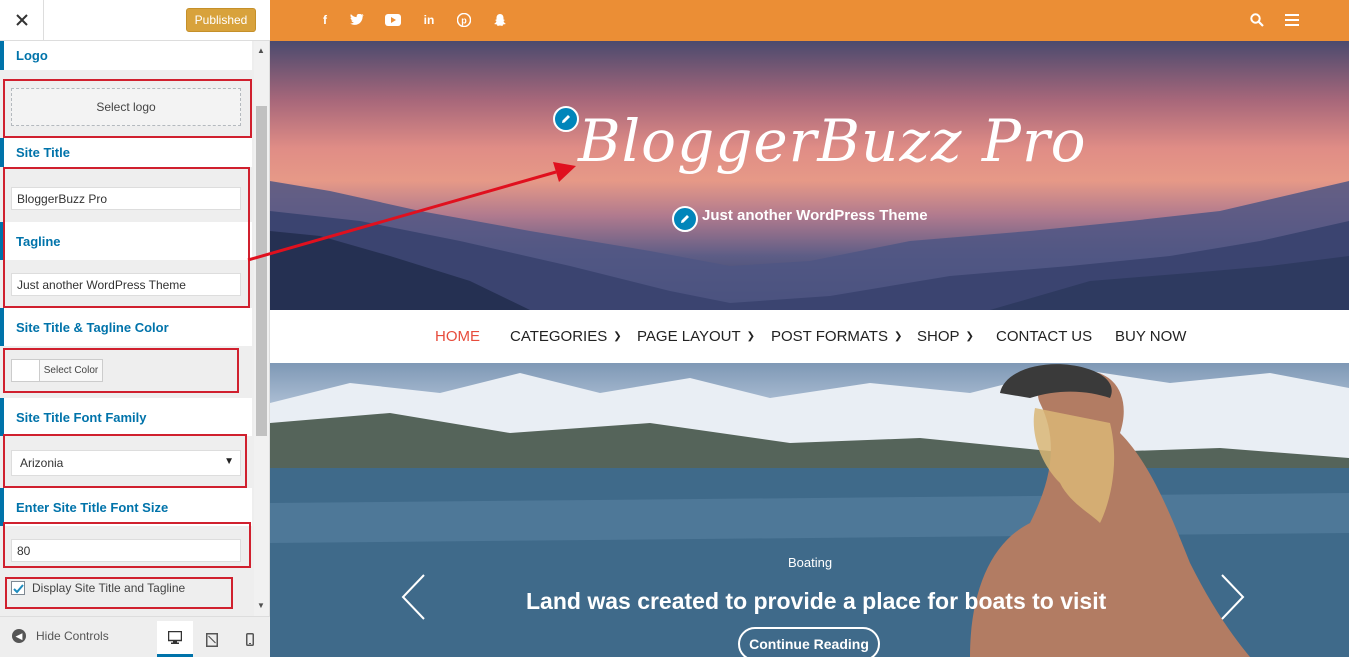  What do you see at coordinates (261, 605) in the screenshot?
I see `scroll-down-icon: ▼` at bounding box center [261, 605].